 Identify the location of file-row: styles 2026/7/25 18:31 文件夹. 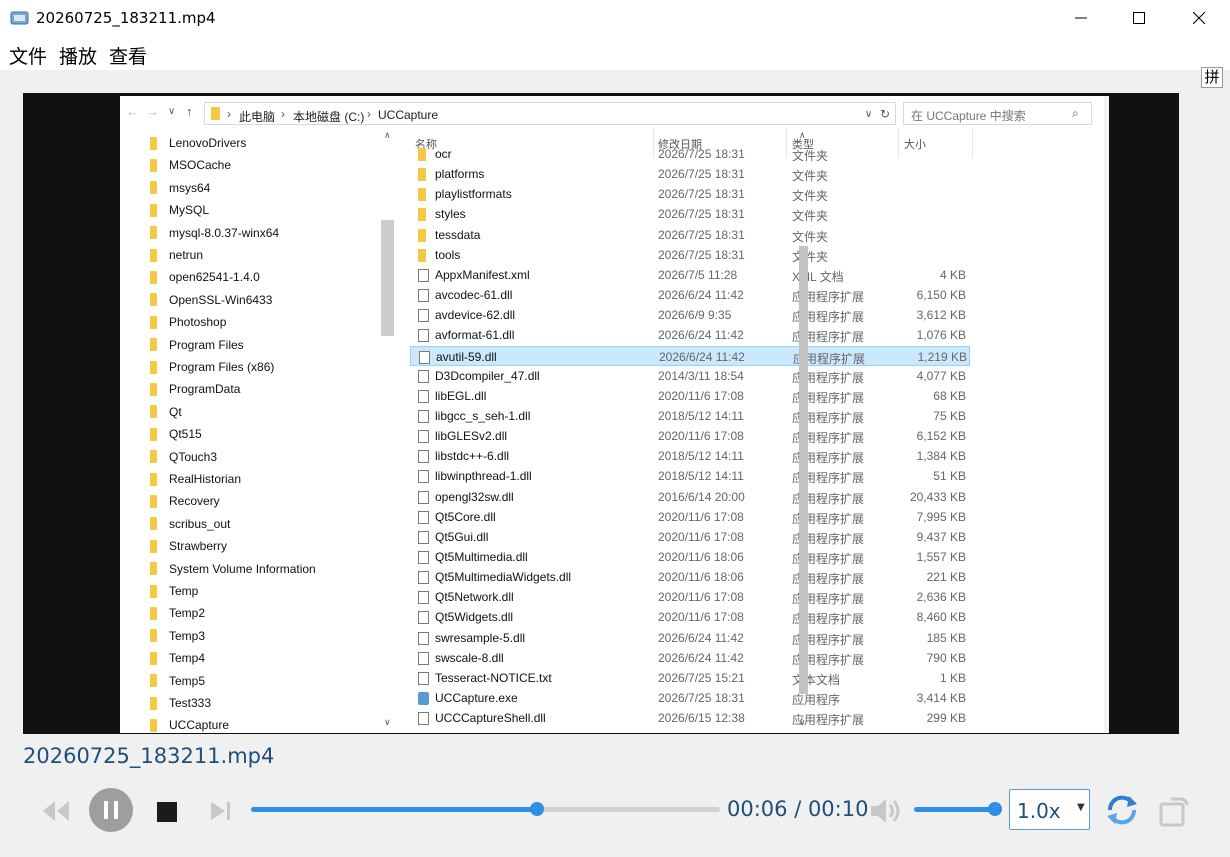
(690, 214).